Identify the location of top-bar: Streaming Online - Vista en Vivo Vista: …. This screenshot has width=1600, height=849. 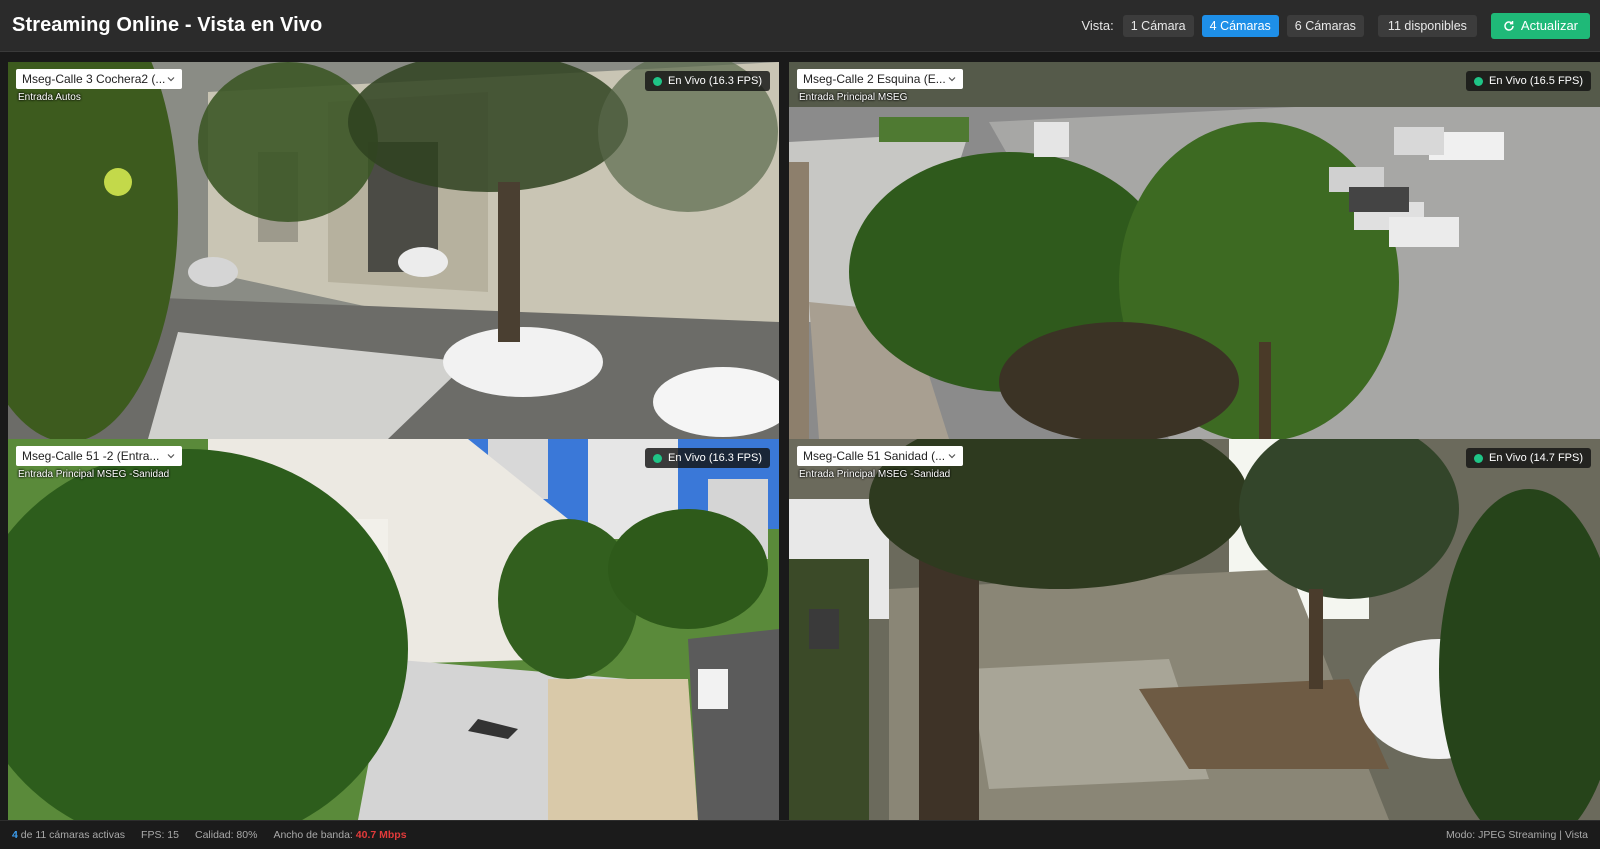
(800, 26).